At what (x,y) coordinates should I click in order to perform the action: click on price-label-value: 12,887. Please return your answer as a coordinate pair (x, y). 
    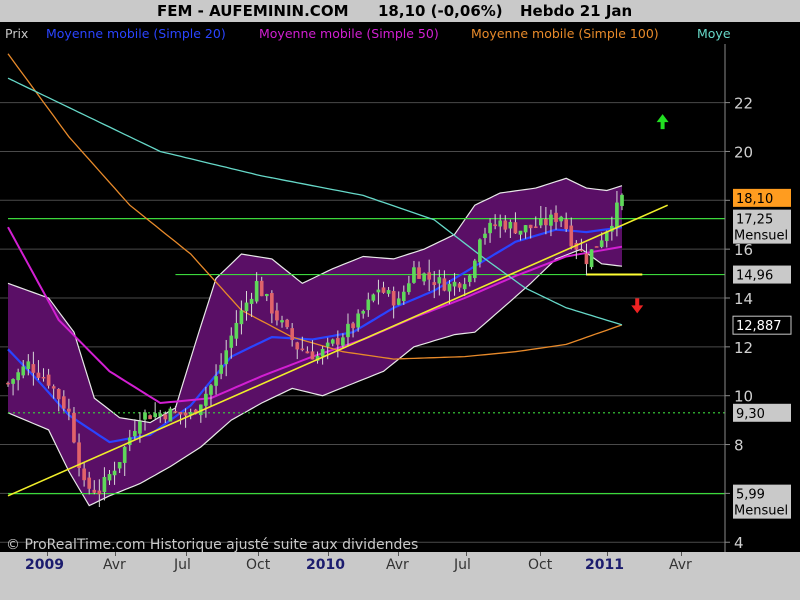
    Looking at the image, I should click on (759, 326).